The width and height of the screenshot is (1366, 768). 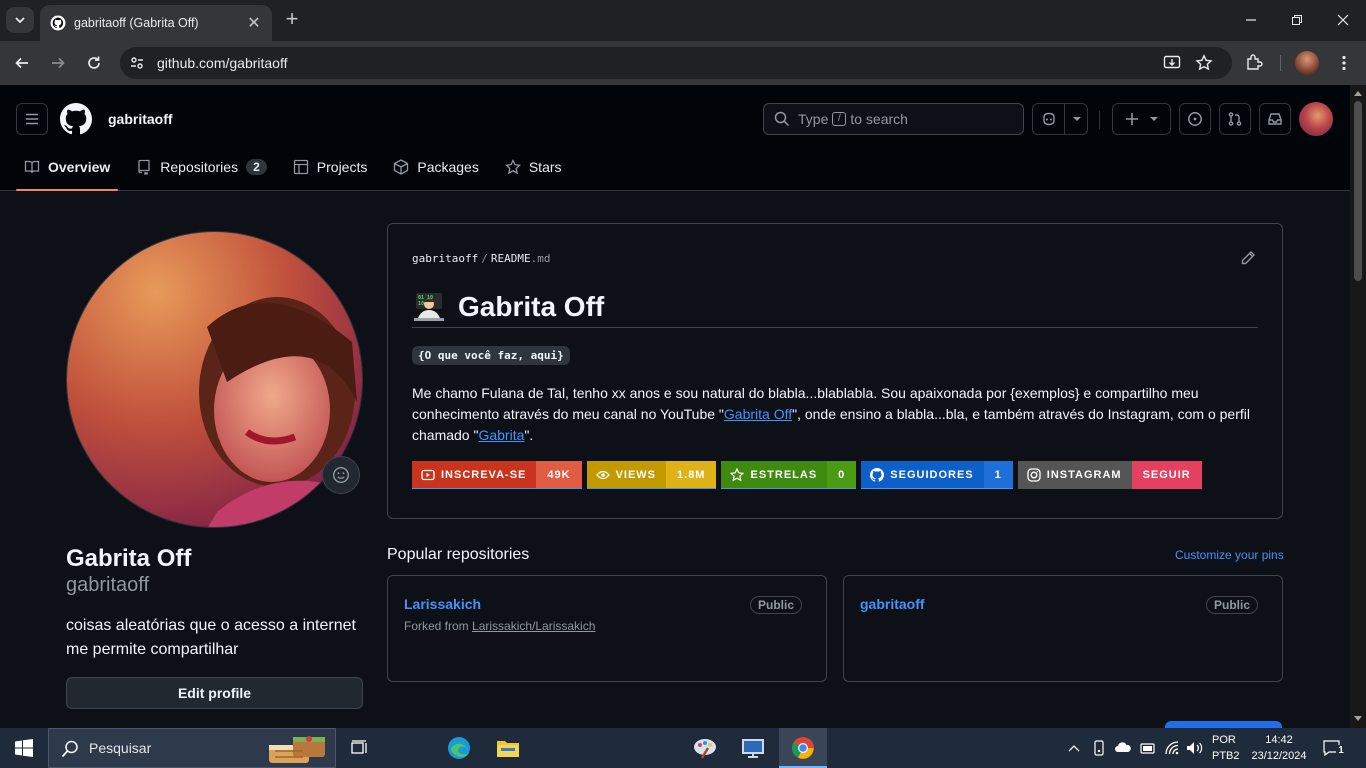 I want to click on copilot-button, so click(x=1060, y=119).